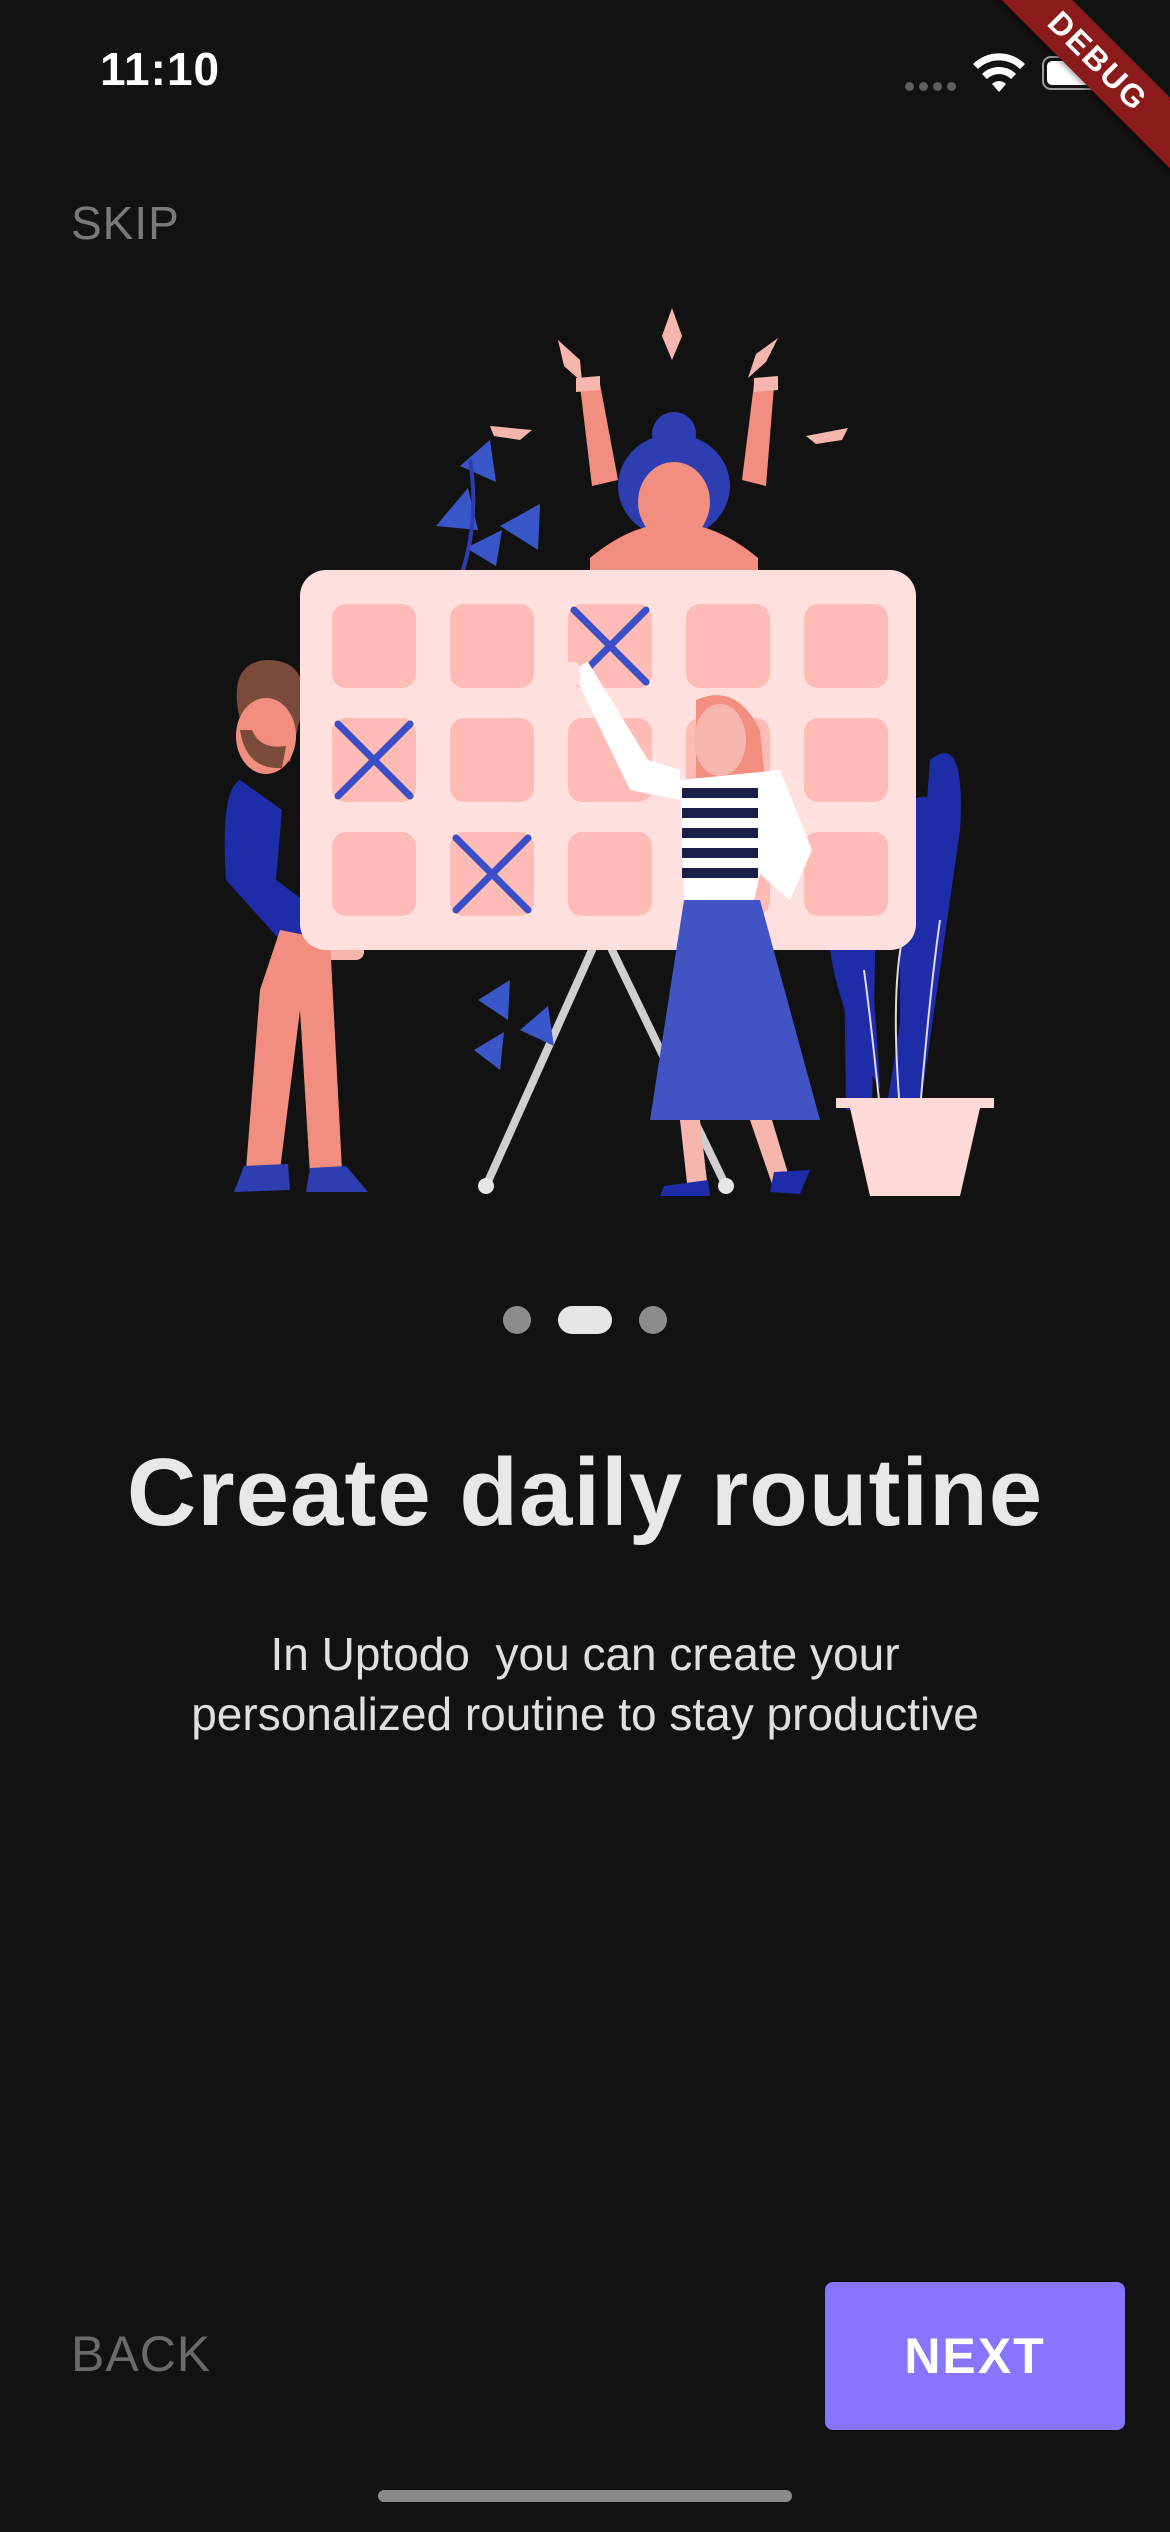 The height and width of the screenshot is (2532, 1170). Describe the element at coordinates (975, 2356) in the screenshot. I see `next-button: NEXT` at that location.